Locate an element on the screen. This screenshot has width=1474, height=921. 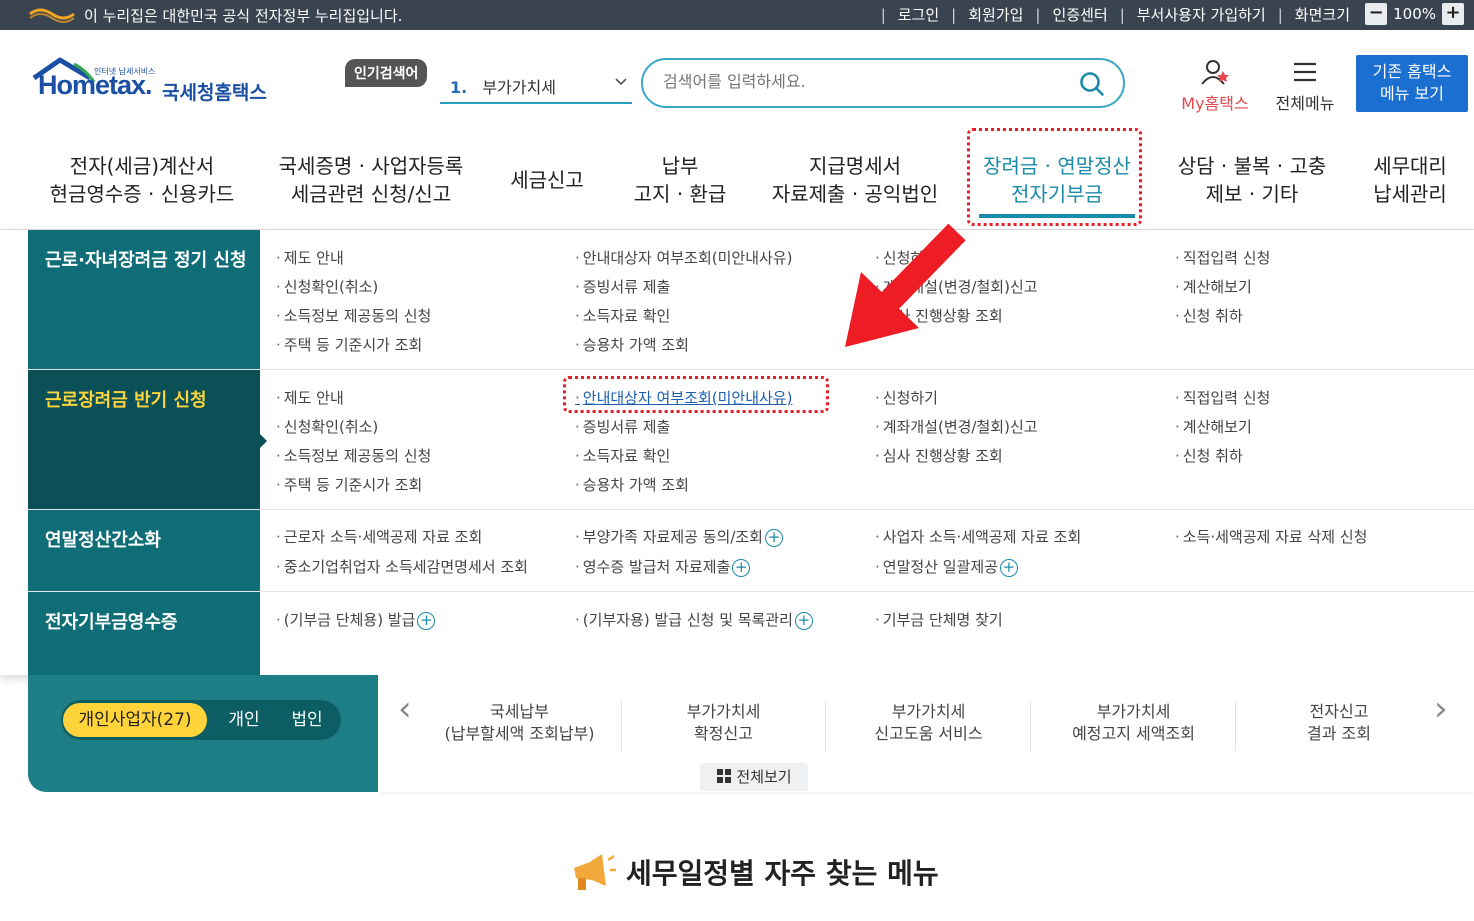
gnb-tax-agent: 세무대리 납세관리 is located at coordinates (1410, 180).